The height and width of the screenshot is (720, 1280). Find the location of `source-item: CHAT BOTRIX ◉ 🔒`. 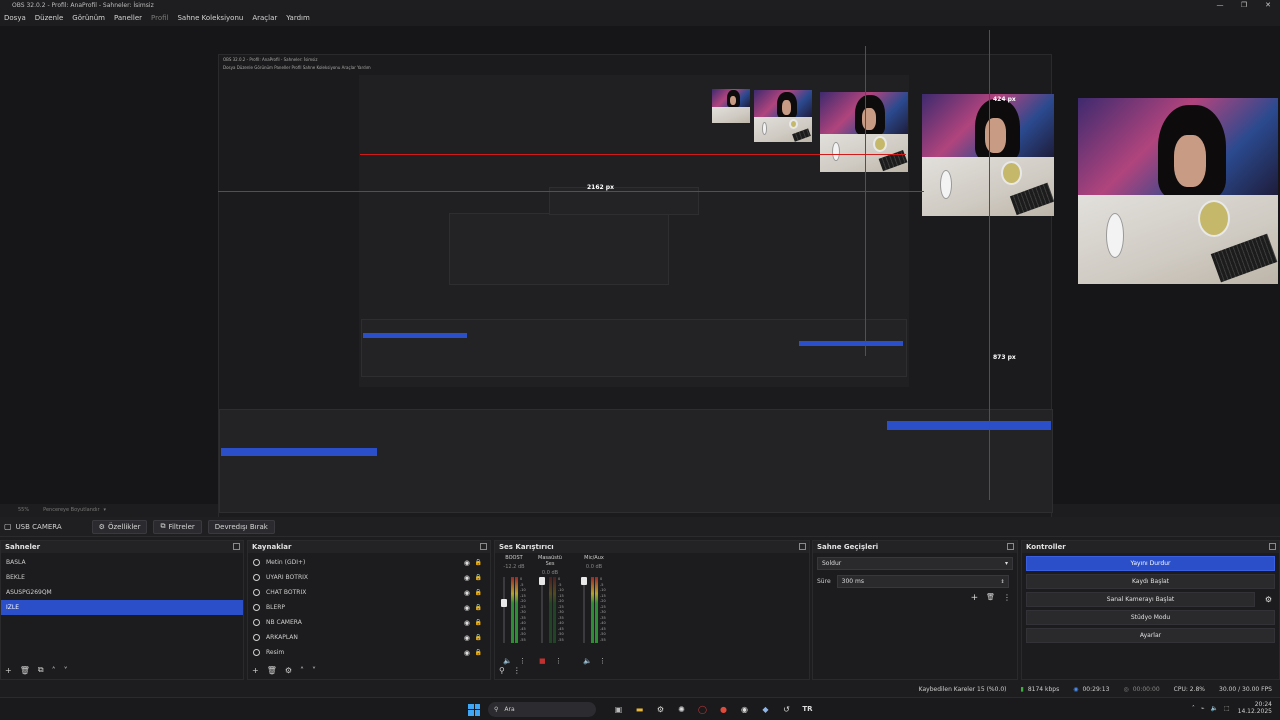

source-item: CHAT BOTRIX ◉ 🔒 is located at coordinates (369, 592).